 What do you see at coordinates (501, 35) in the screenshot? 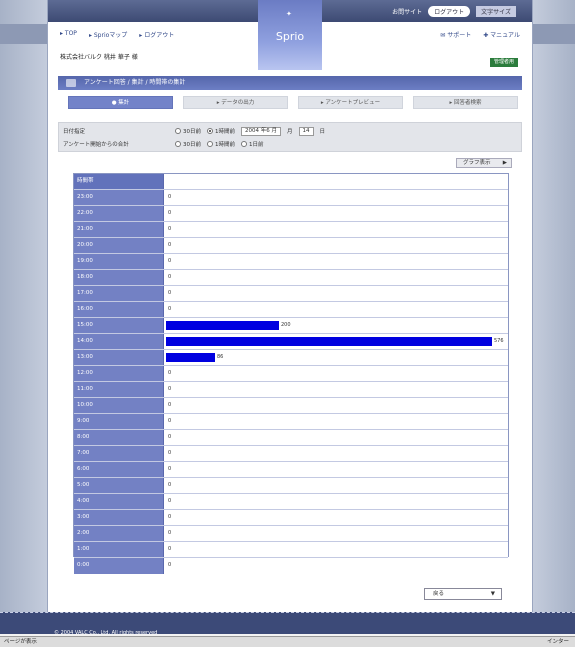
I see `nav-link-manual: ✚ マニュアル` at bounding box center [501, 35].